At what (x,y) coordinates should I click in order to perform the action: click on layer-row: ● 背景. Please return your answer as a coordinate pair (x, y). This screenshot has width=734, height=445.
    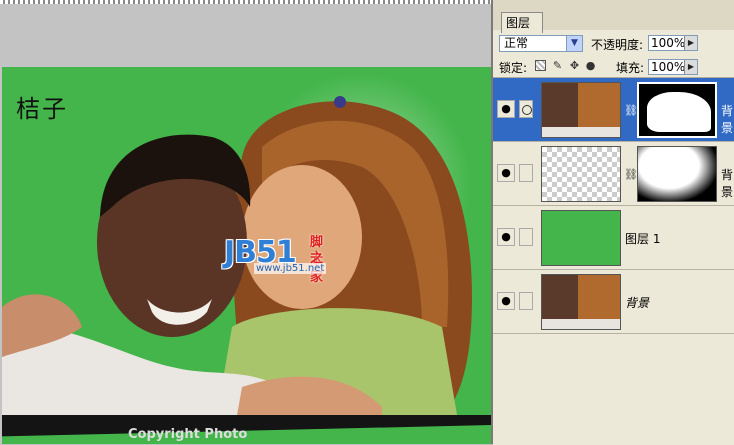
    Looking at the image, I should click on (613, 302).